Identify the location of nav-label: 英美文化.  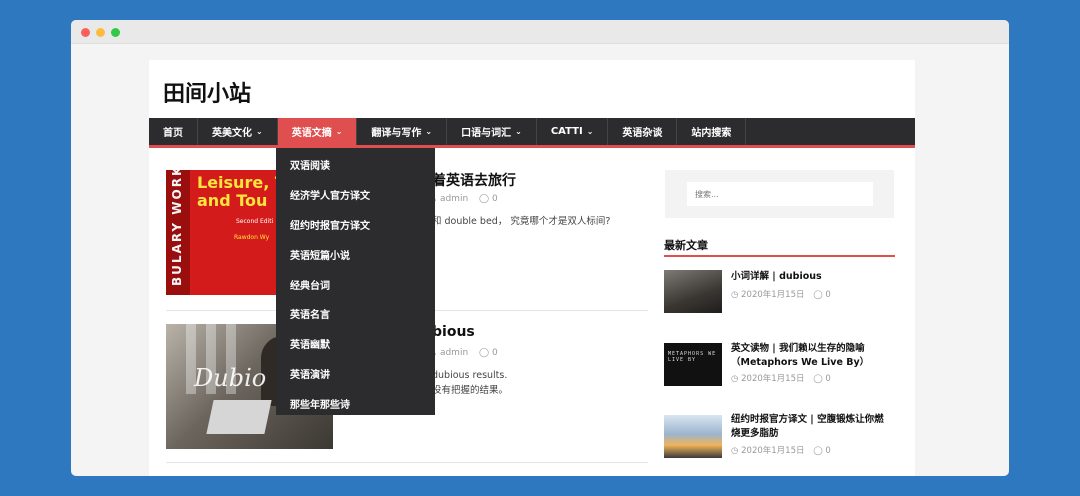
(232, 133).